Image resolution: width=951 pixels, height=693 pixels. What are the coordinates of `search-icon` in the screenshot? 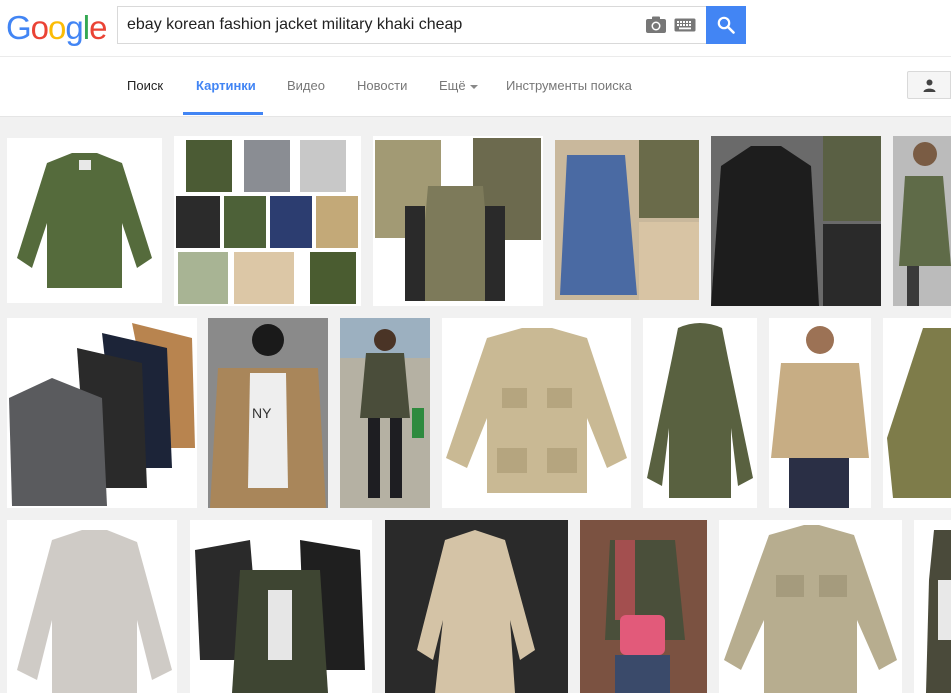 It's located at (726, 25).